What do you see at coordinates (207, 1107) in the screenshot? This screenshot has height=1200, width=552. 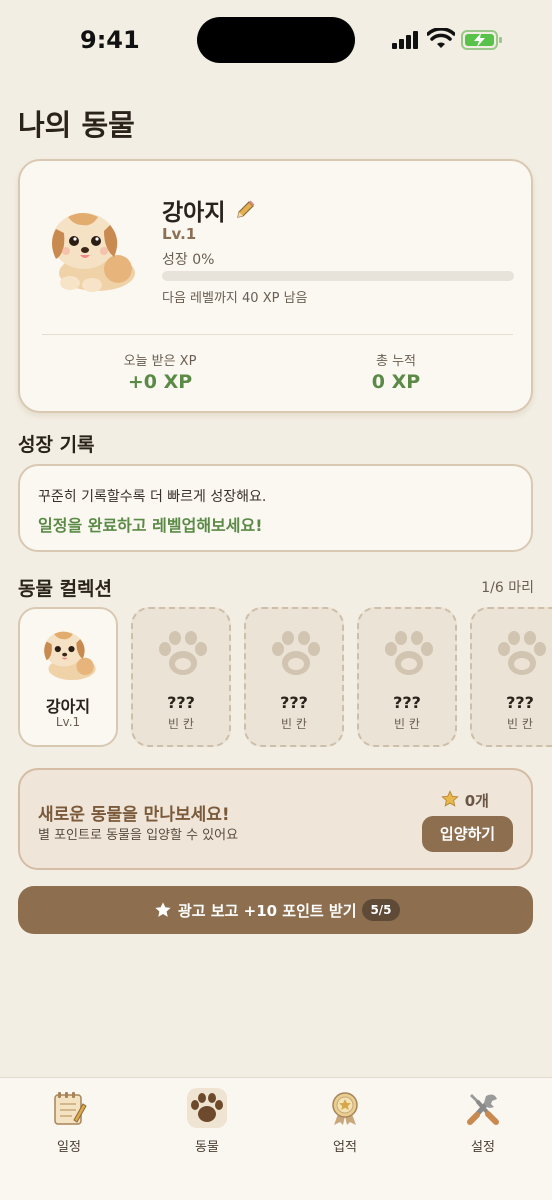 I see `paw-icon` at bounding box center [207, 1107].